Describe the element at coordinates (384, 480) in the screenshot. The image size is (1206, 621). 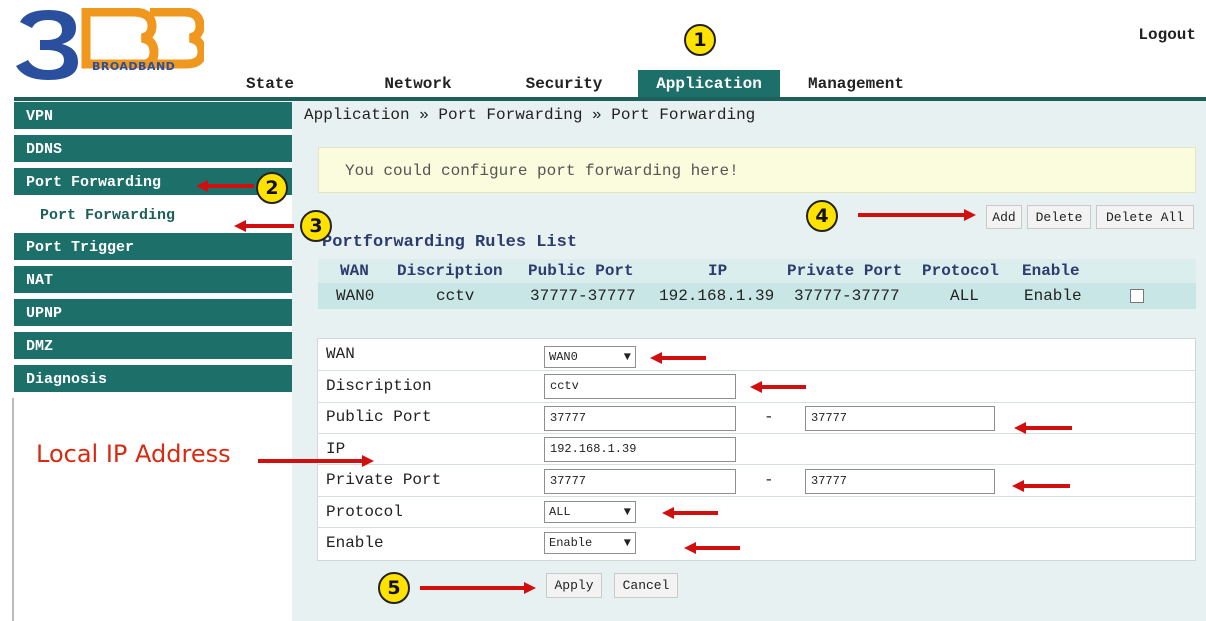
I see `private-port-label: Private Port` at that location.